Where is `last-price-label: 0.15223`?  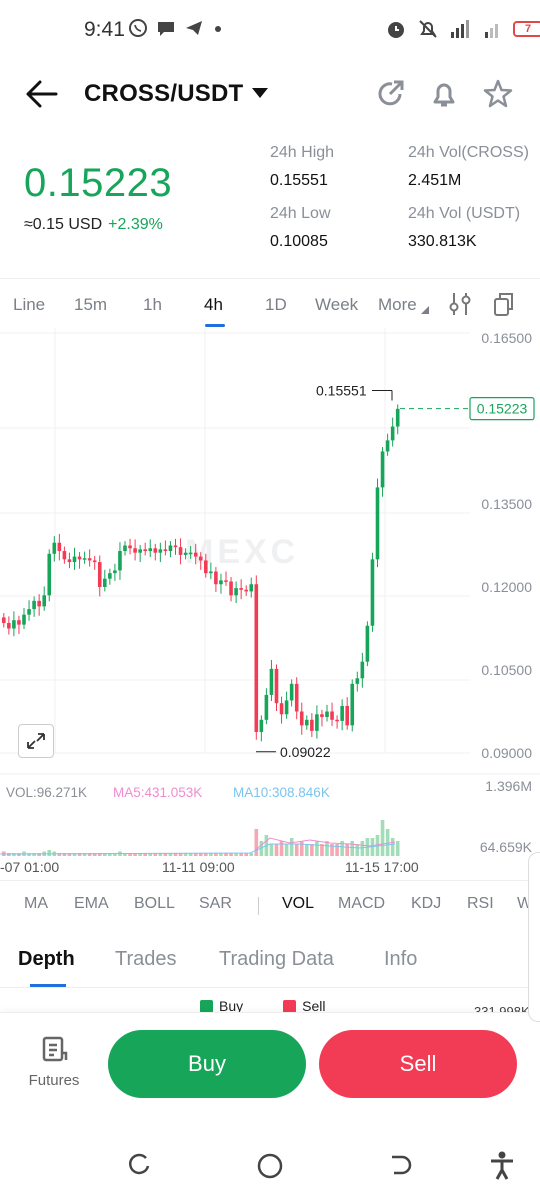 last-price-label: 0.15223 is located at coordinates (502, 409).